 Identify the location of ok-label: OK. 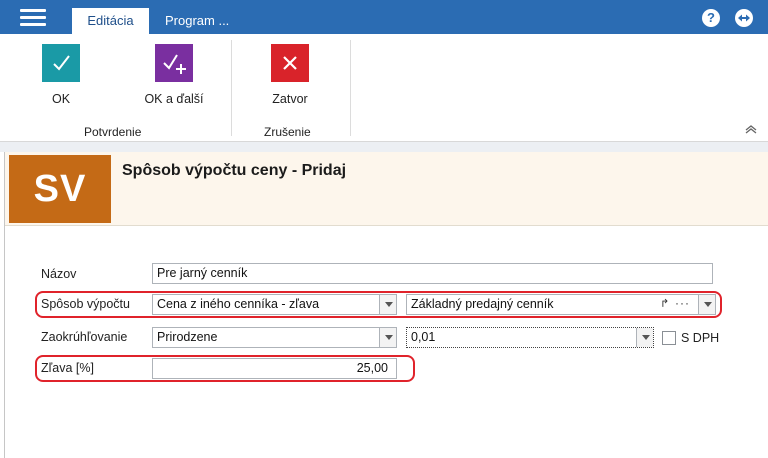
(61, 99).